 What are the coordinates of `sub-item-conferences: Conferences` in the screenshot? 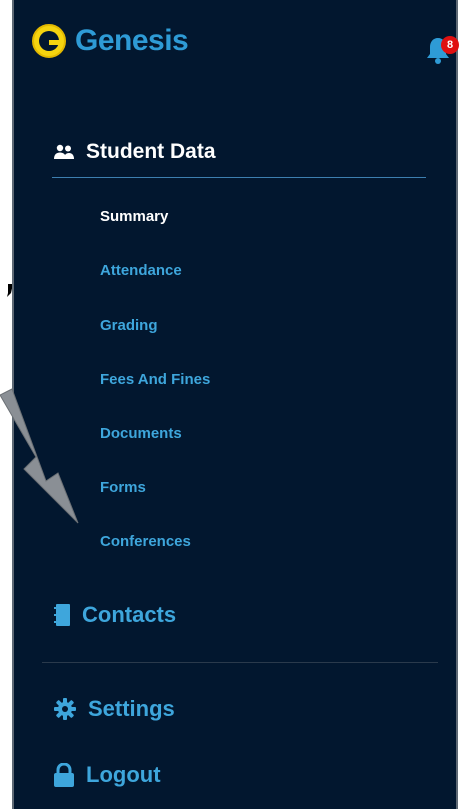 It's located at (145, 541).